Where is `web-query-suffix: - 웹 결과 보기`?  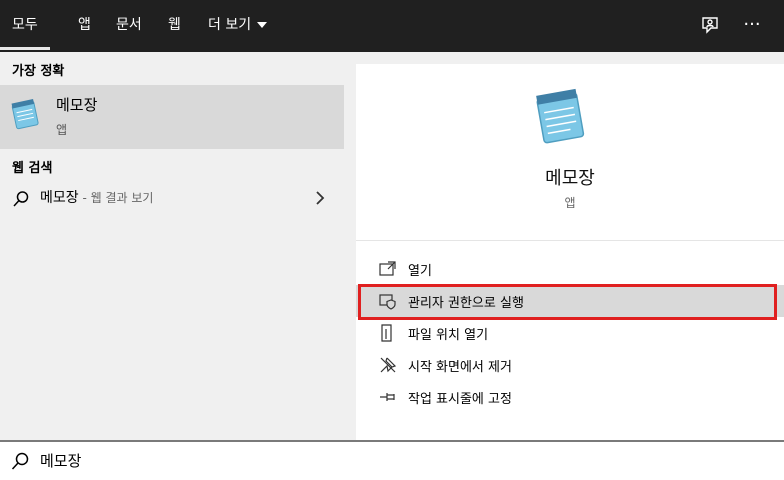
web-query-suffix: - 웹 결과 보기 is located at coordinates (116, 198).